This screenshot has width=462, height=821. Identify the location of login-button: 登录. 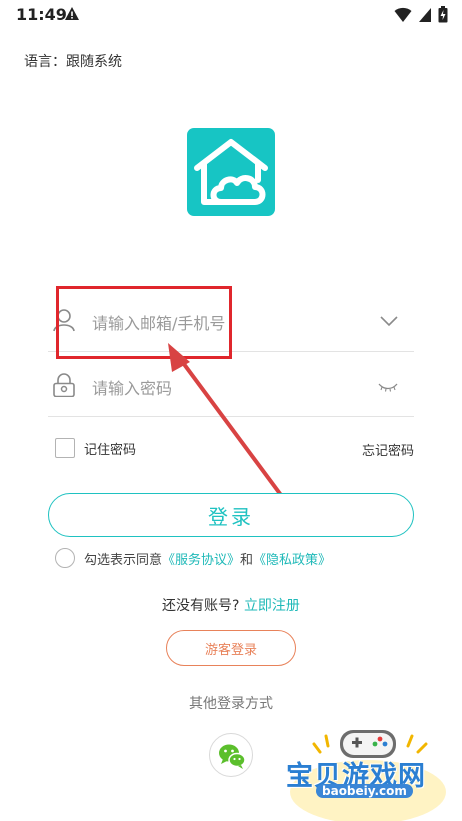
(231, 515).